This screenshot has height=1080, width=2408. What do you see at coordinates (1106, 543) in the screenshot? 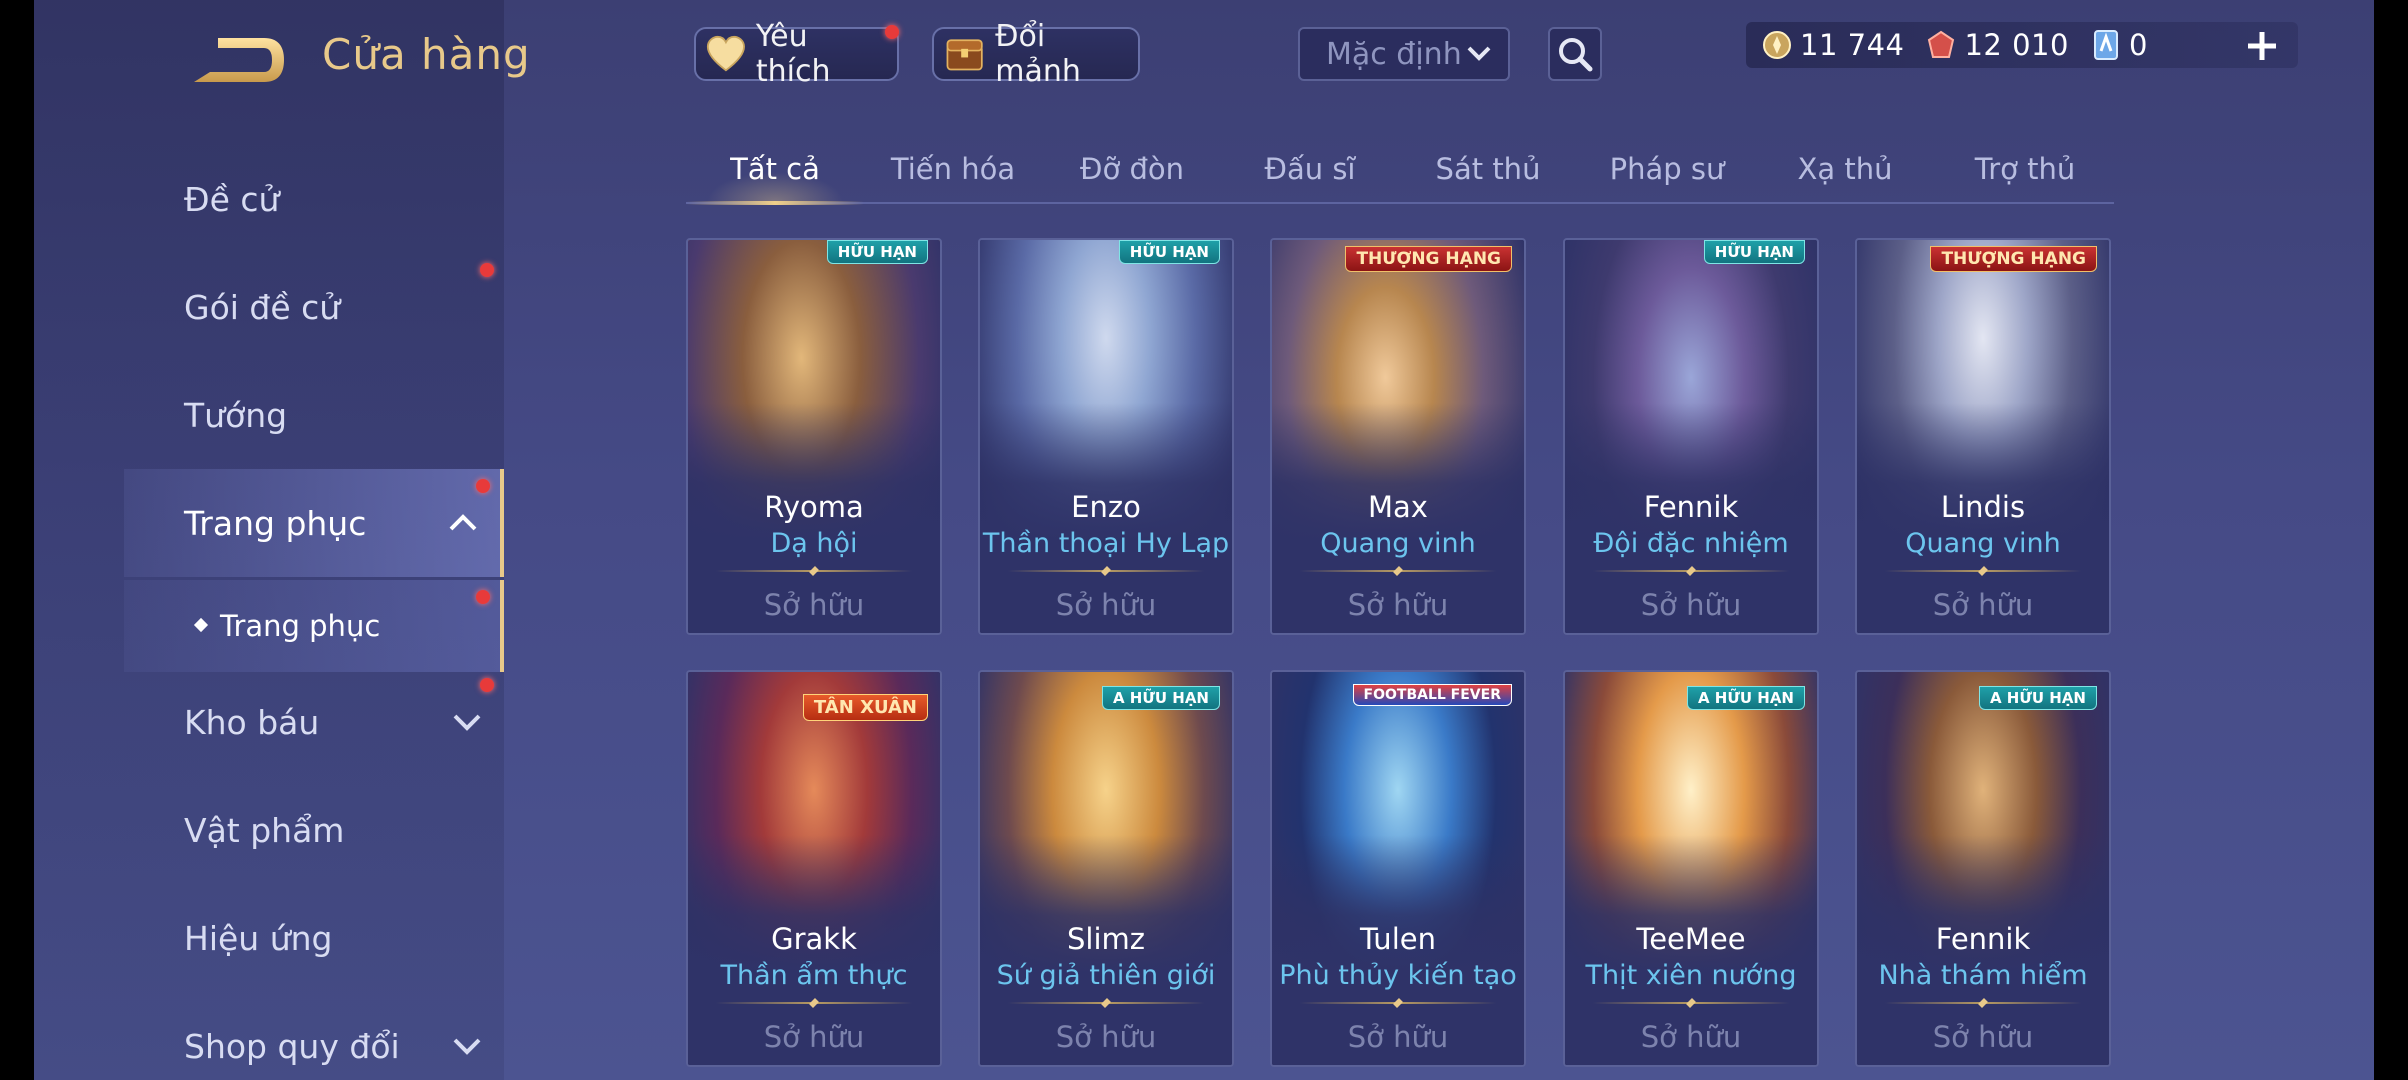
I see `skin-name: Thần thoại Hy Lạp` at bounding box center [1106, 543].